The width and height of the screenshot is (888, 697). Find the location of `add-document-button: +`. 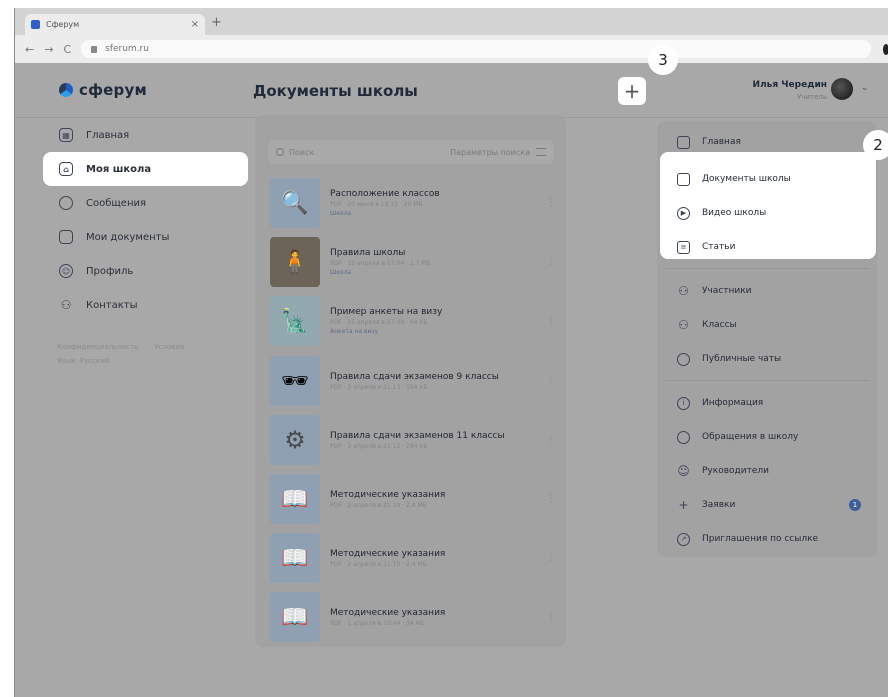

add-document-button: + is located at coordinates (632, 91).